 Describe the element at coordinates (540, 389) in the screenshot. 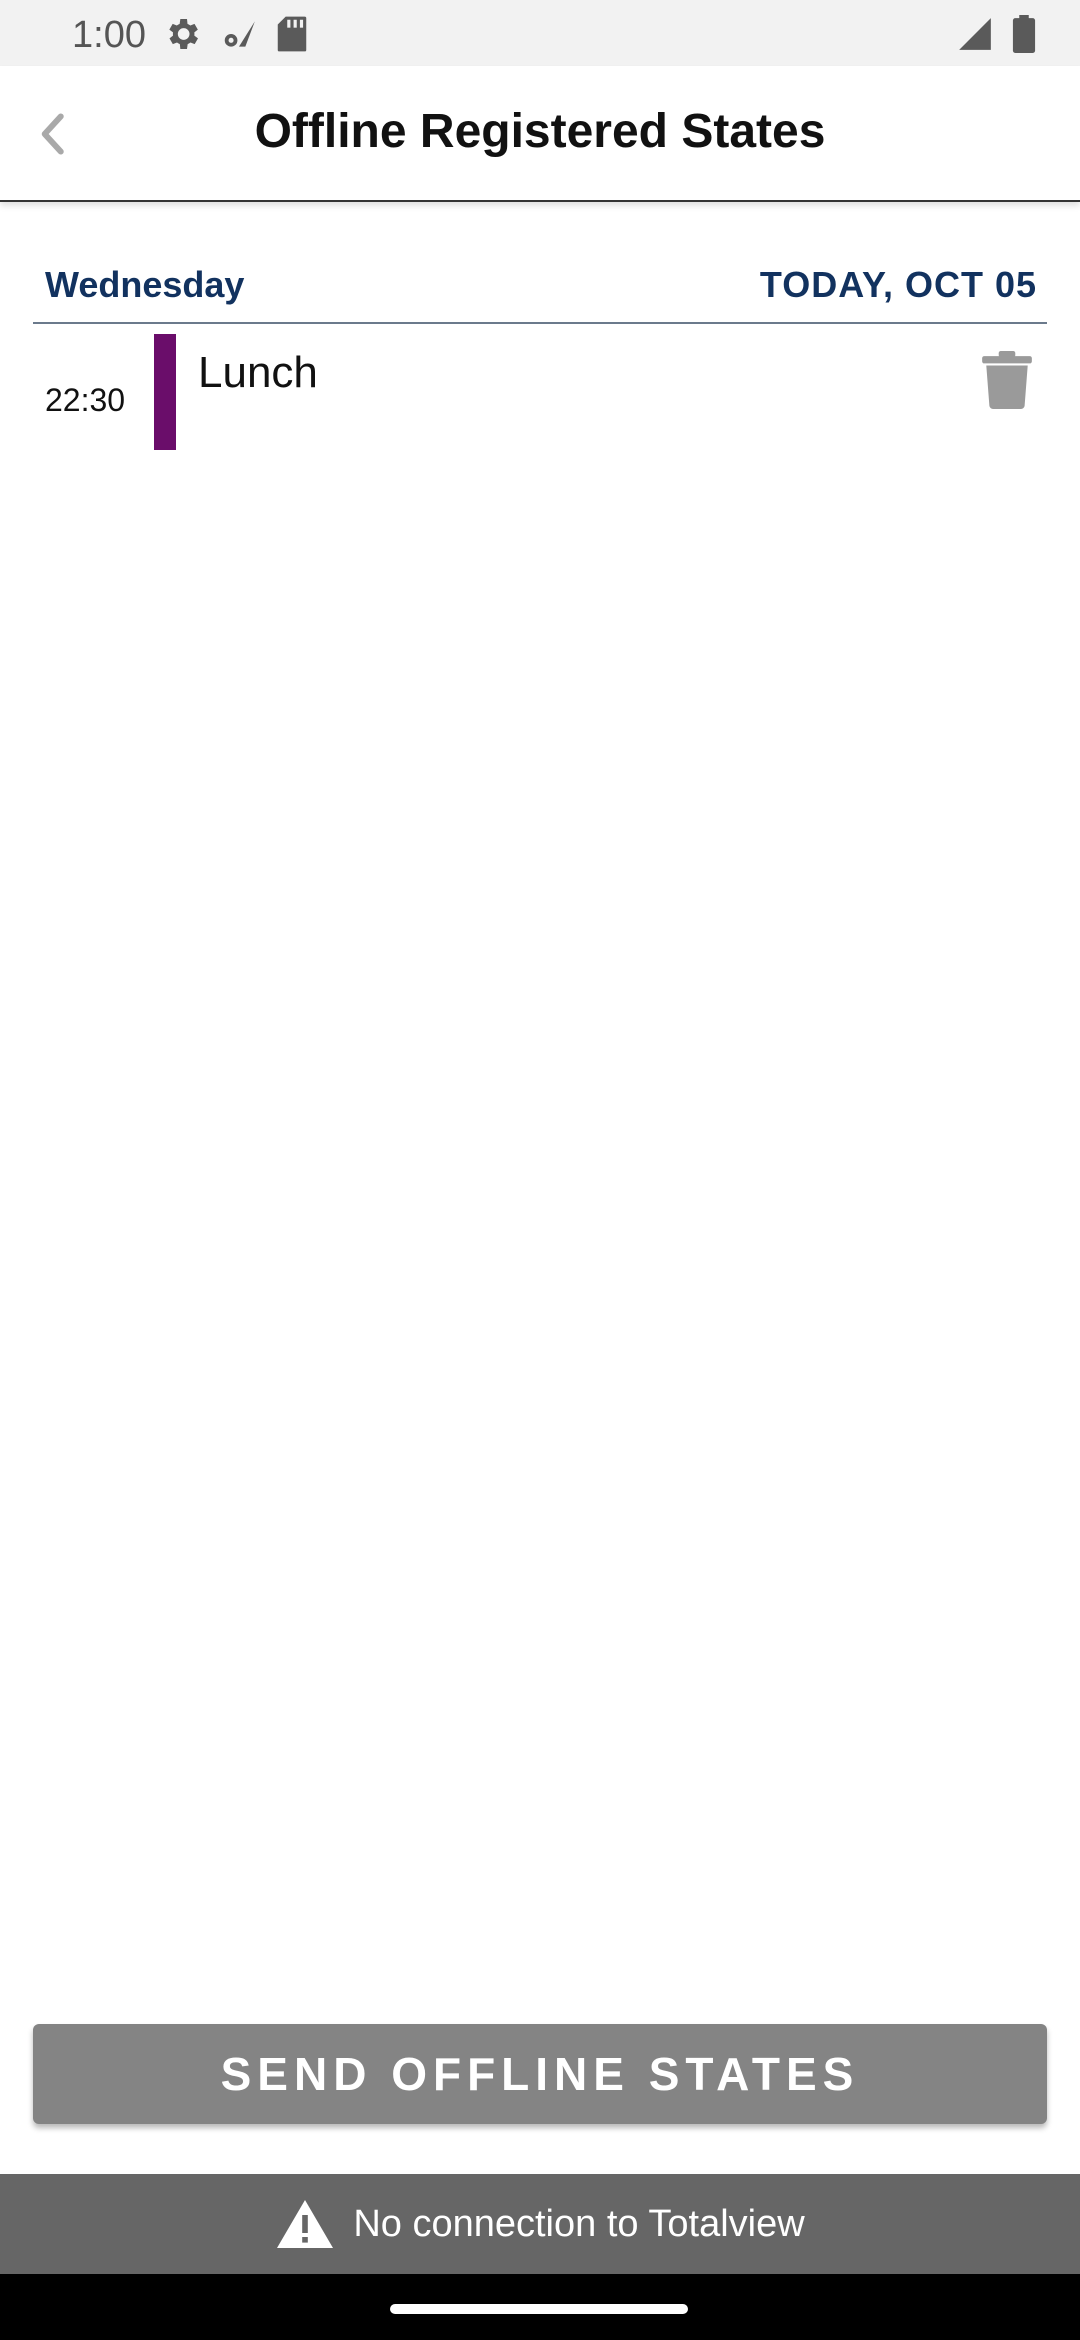

I see `list-item: 22:30 Lunch` at that location.